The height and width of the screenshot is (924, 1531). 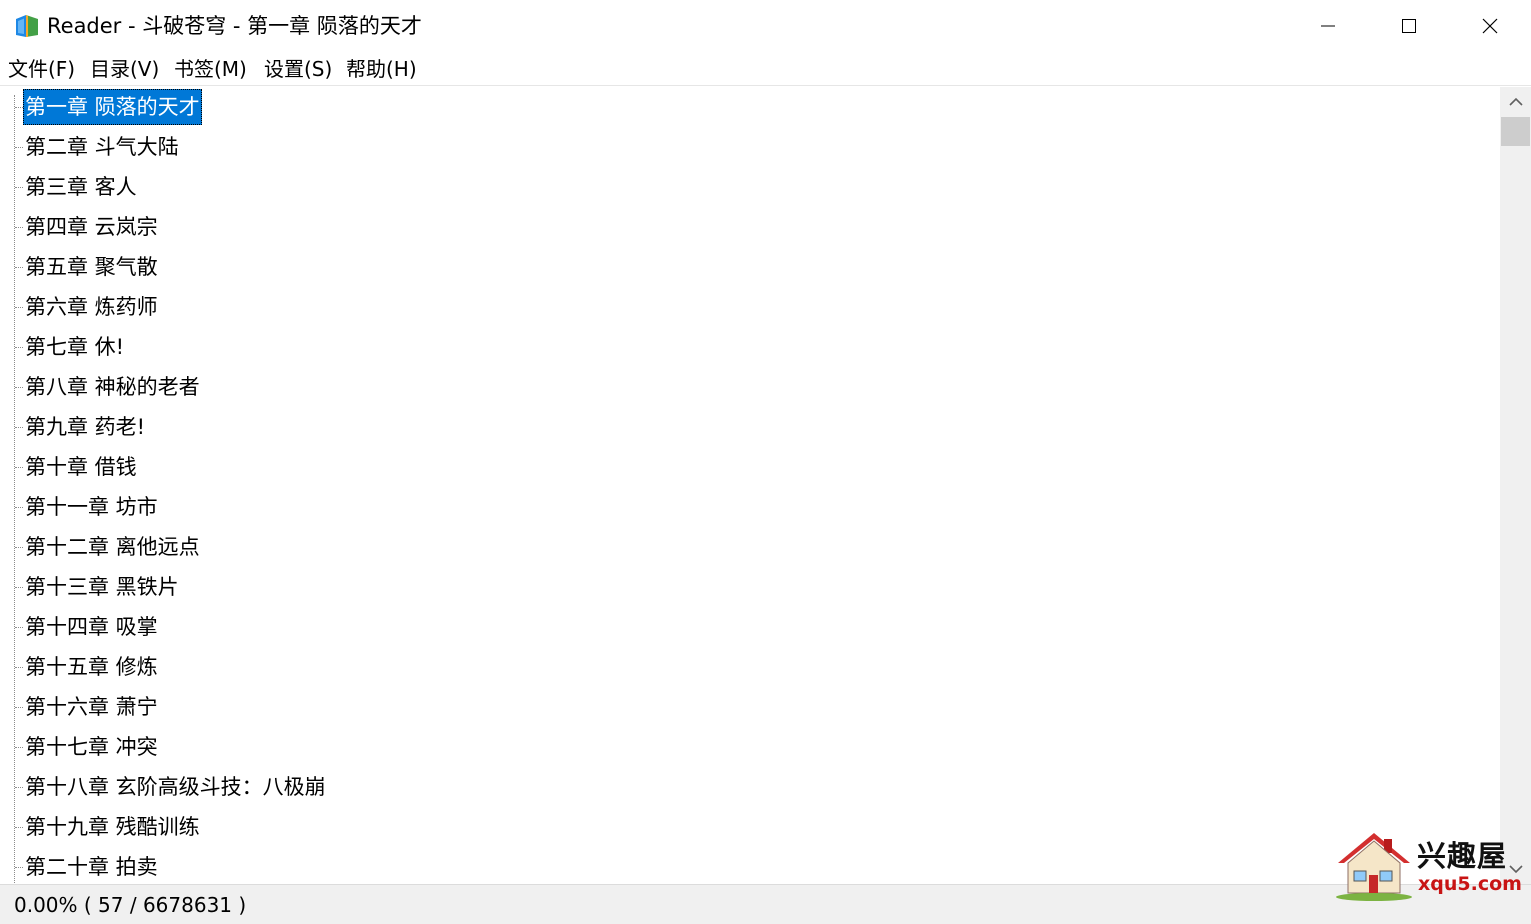 What do you see at coordinates (175, 787) in the screenshot?
I see `chapter-label: 第十八章 玄阶高级斗技：八极崩` at bounding box center [175, 787].